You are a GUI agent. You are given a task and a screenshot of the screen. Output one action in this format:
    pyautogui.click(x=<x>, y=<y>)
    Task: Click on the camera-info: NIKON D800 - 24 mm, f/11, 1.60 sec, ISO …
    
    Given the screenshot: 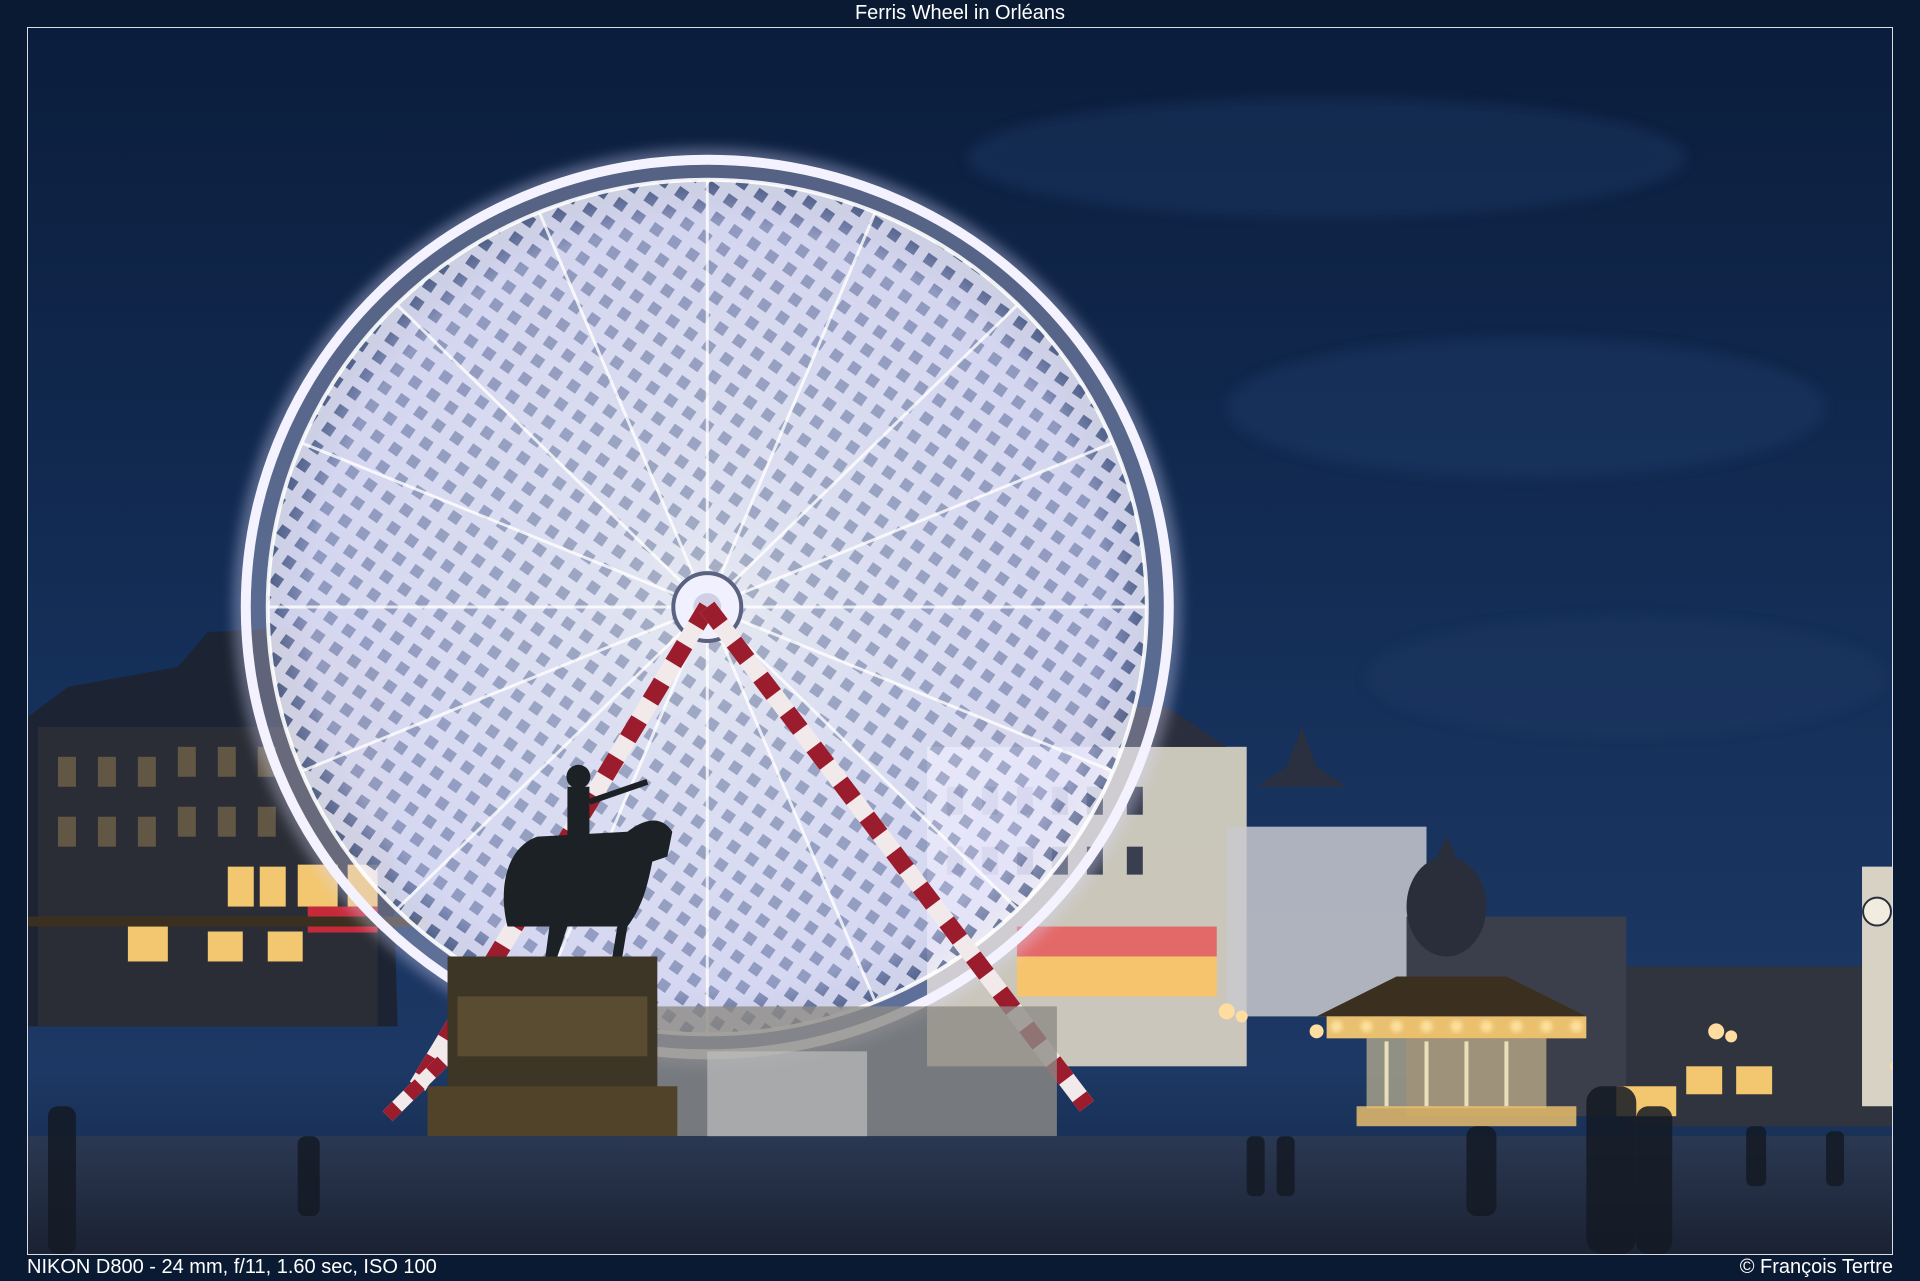 What is the action you would take?
    pyautogui.click(x=232, y=1267)
    